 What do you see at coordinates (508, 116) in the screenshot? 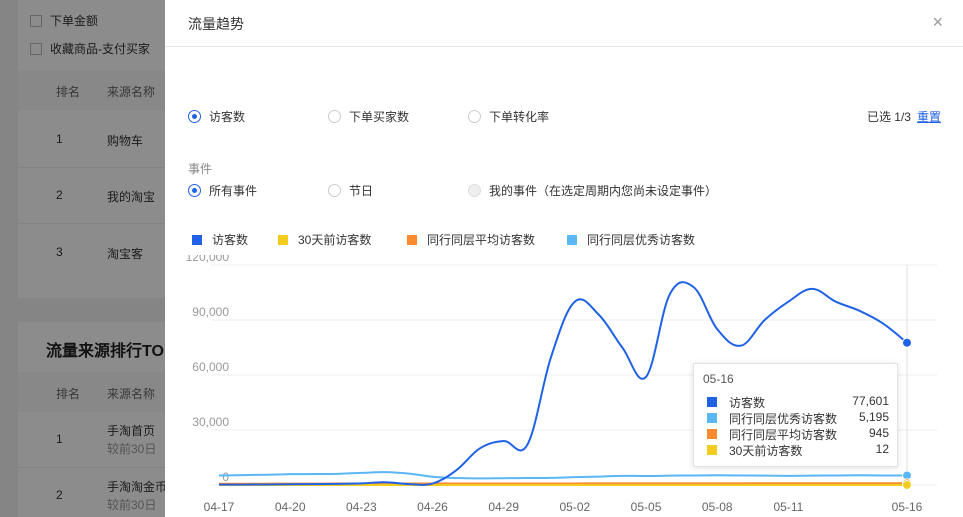
I see `metric-option-conversion: 下单转化率` at bounding box center [508, 116].